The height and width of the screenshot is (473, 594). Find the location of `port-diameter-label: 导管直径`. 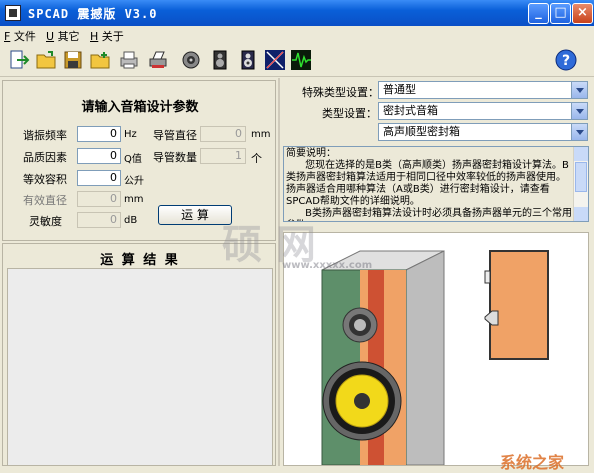

port-diameter-label: 导管直径 is located at coordinates (175, 135).